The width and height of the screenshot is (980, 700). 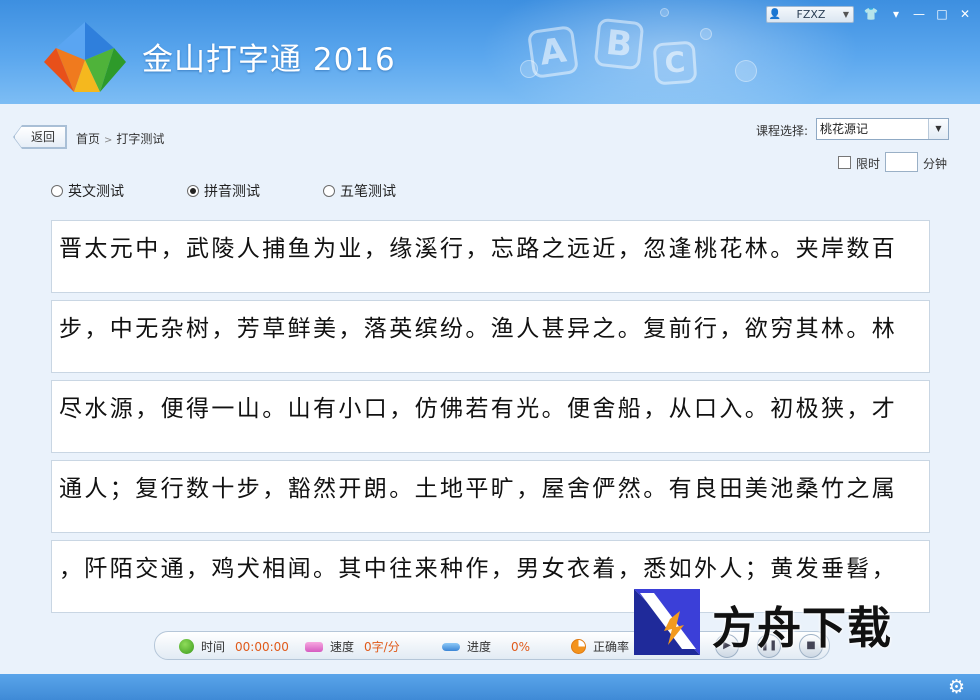 What do you see at coordinates (193, 191) in the screenshot?
I see `radio-circle-selected` at bounding box center [193, 191].